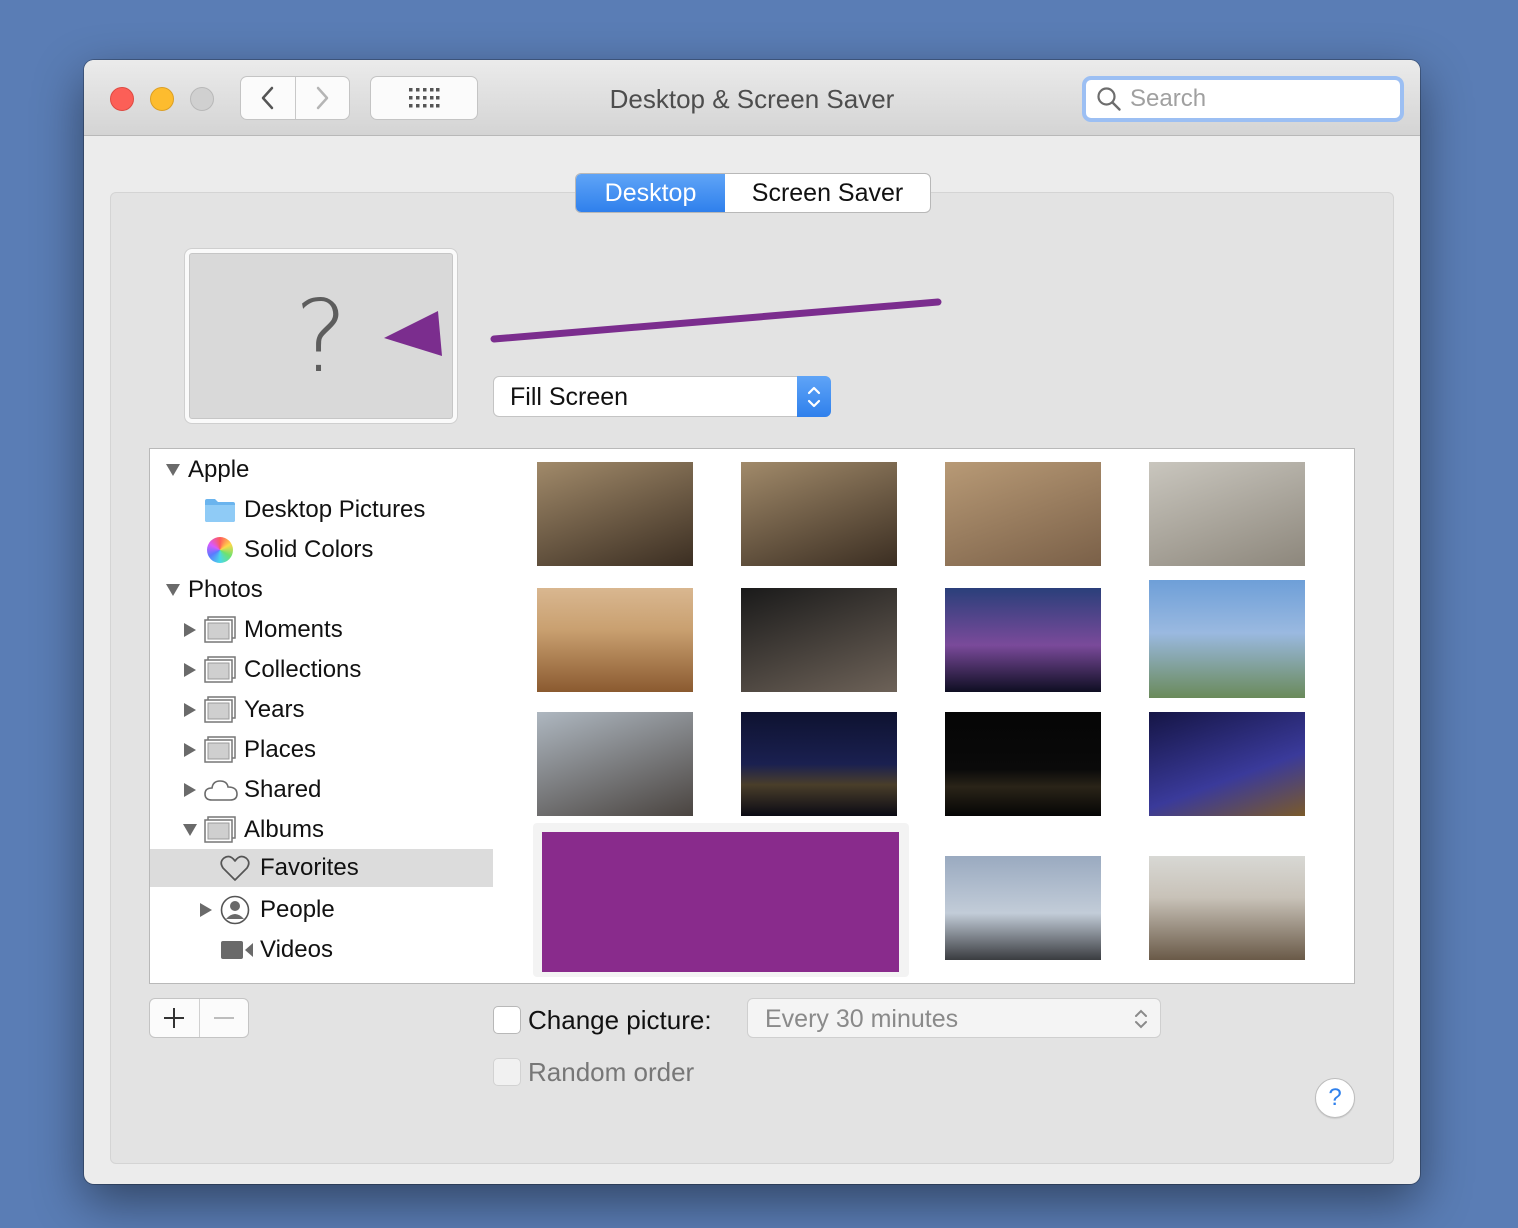  I want to click on video-camera-icon, so click(237, 950).